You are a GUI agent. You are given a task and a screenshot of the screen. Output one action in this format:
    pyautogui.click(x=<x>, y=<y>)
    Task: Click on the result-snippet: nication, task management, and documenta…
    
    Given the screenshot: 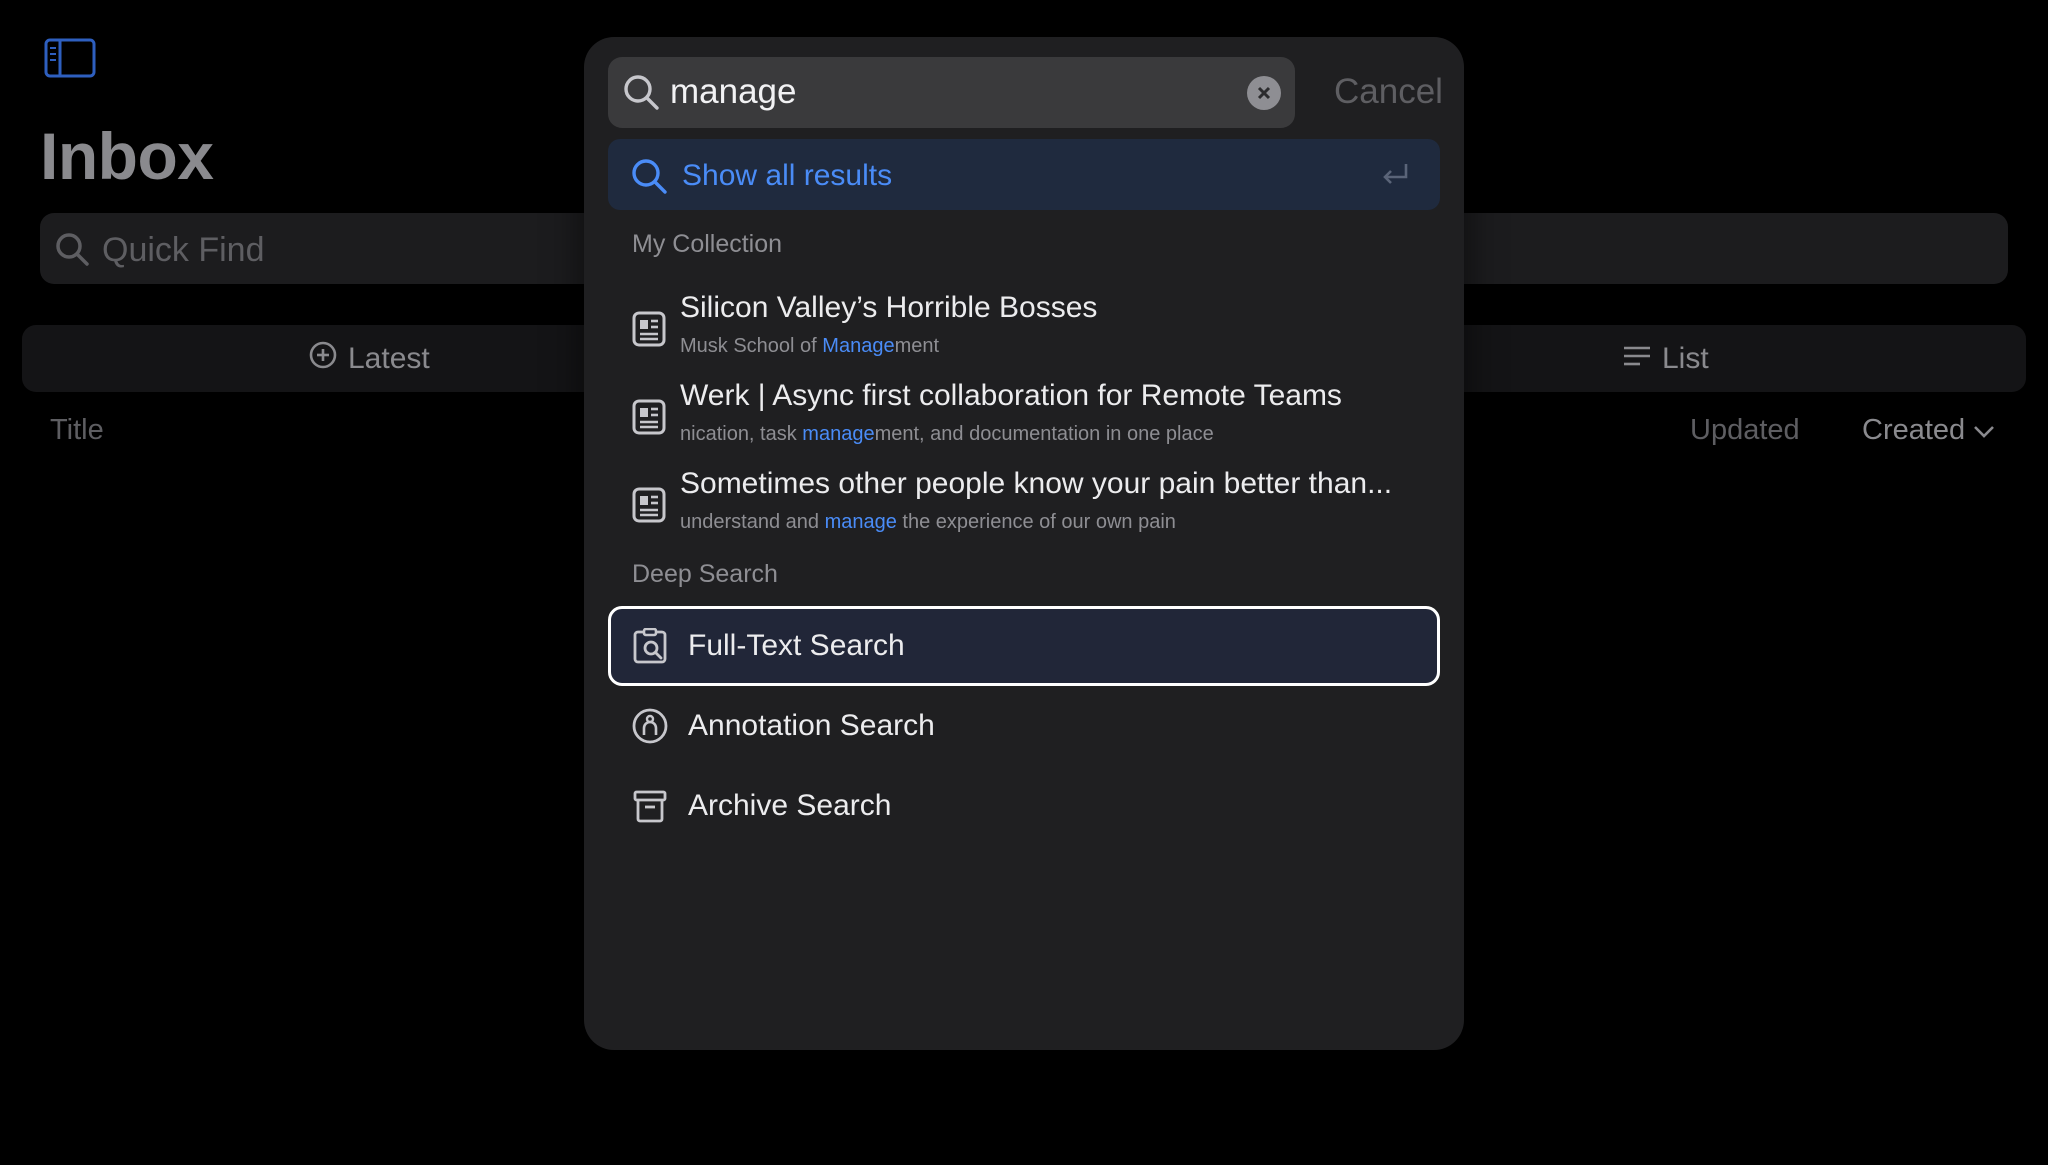 What is the action you would take?
    pyautogui.click(x=947, y=434)
    